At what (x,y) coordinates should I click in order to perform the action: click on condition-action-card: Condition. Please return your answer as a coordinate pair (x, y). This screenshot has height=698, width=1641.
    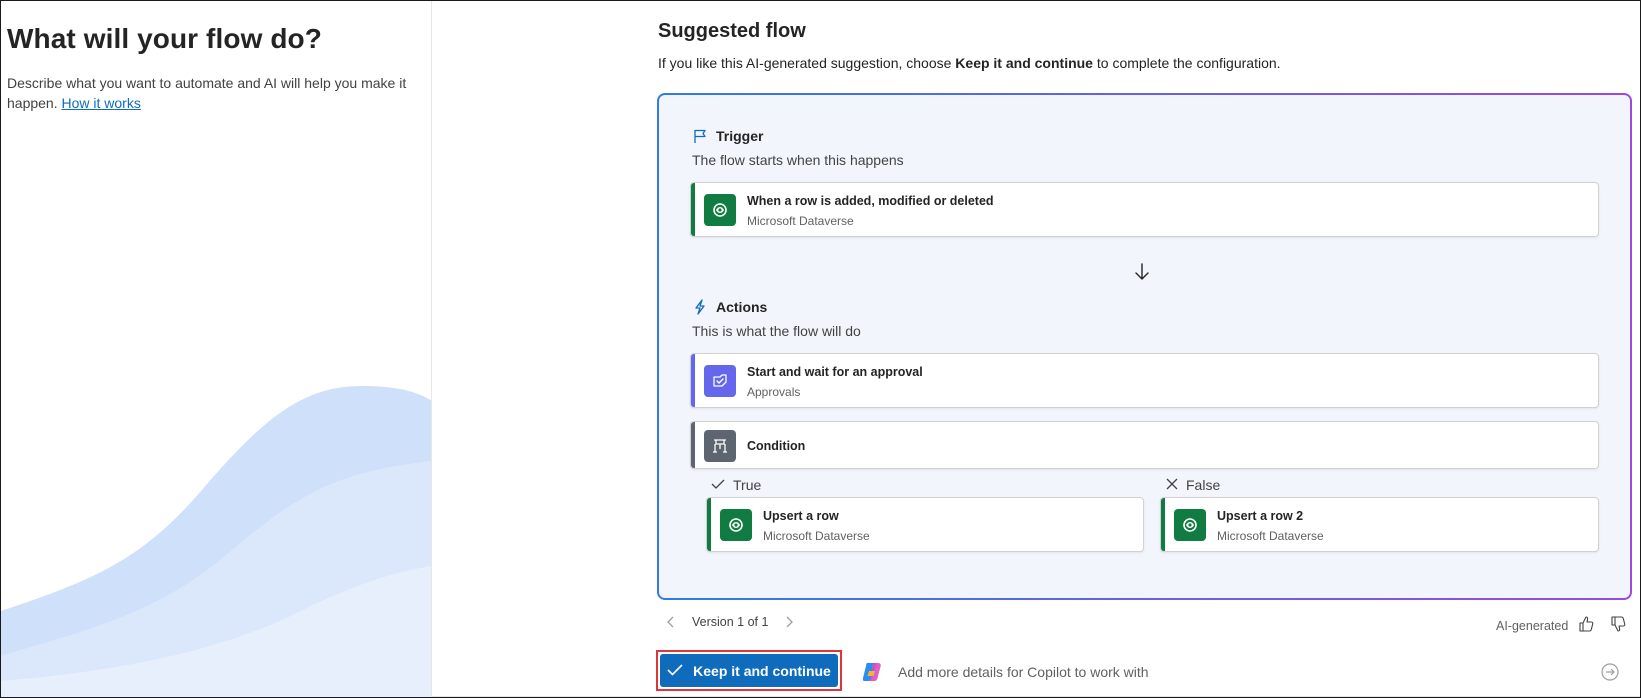
    Looking at the image, I should click on (1144, 445).